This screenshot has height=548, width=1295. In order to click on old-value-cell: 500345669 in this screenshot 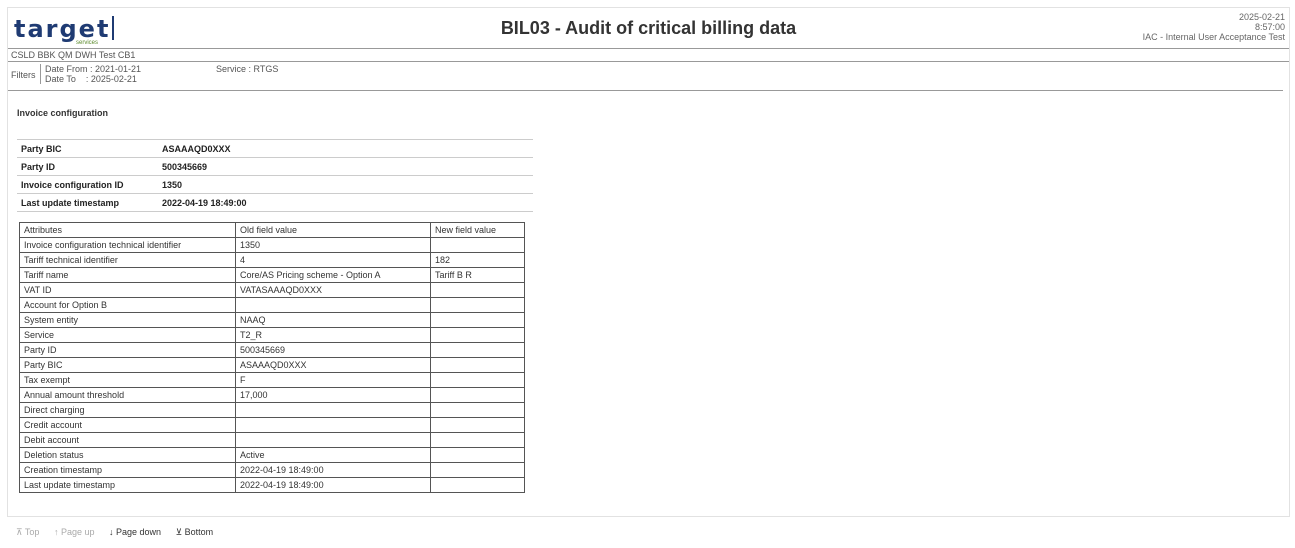, I will do `click(333, 350)`.